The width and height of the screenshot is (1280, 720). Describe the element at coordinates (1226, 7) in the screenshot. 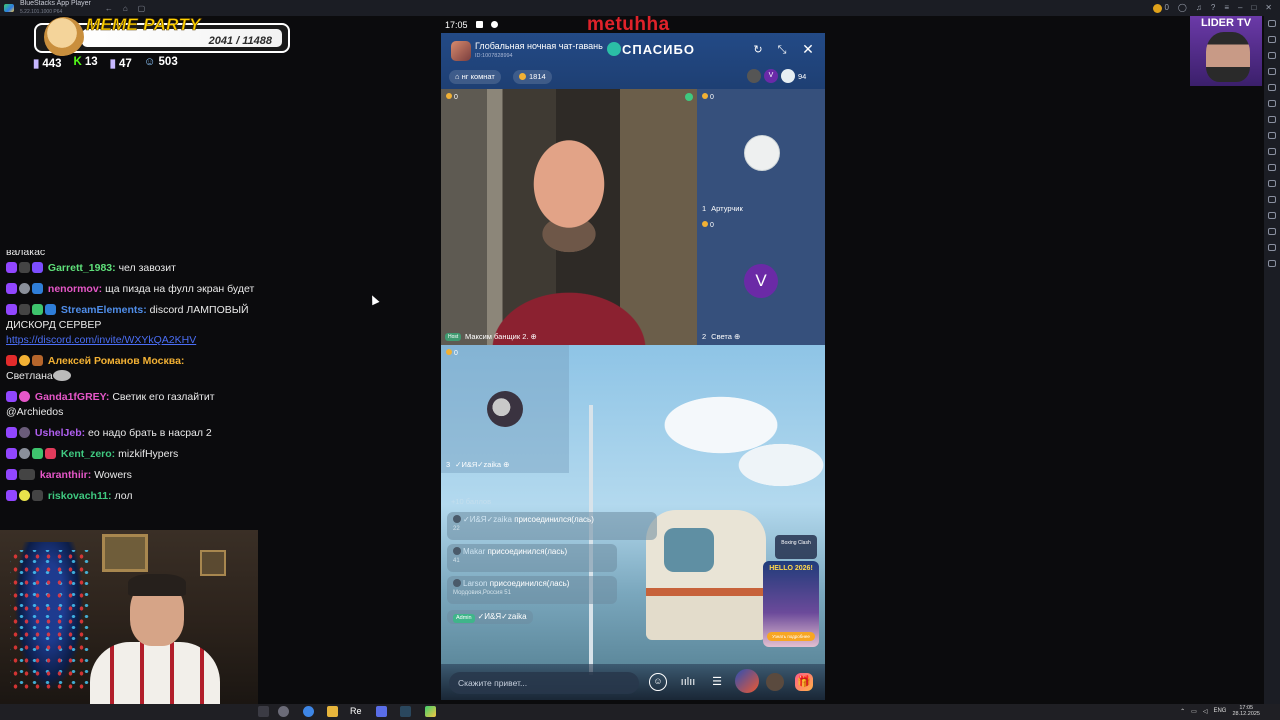

I see `settings-icon: ≡` at that location.